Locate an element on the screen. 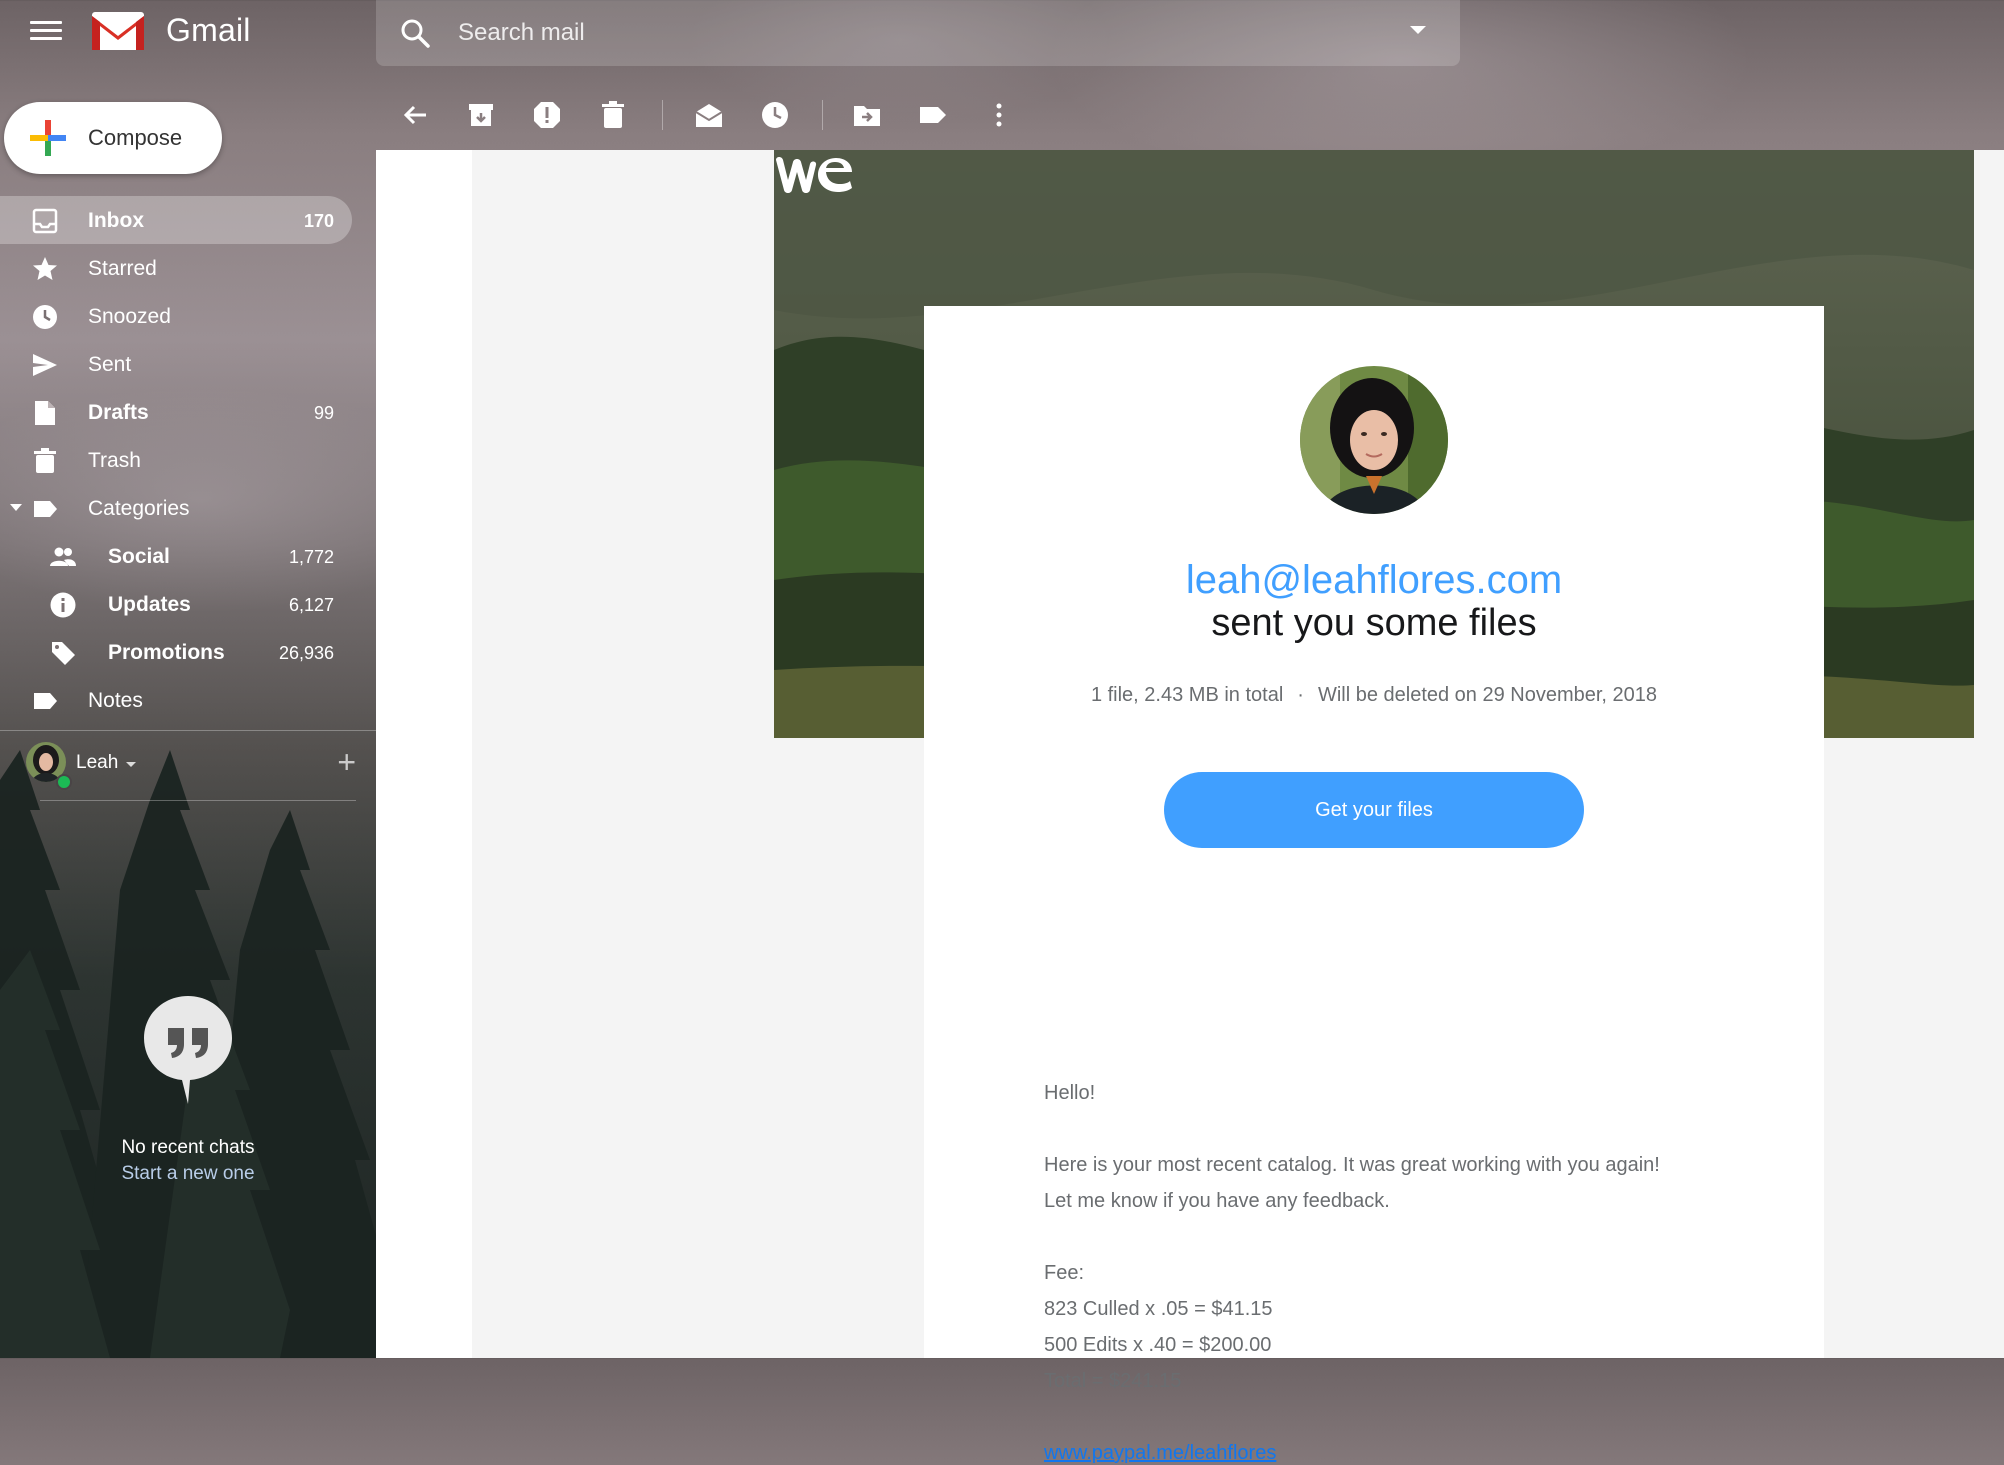  clock-icon is located at coordinates (45, 317).